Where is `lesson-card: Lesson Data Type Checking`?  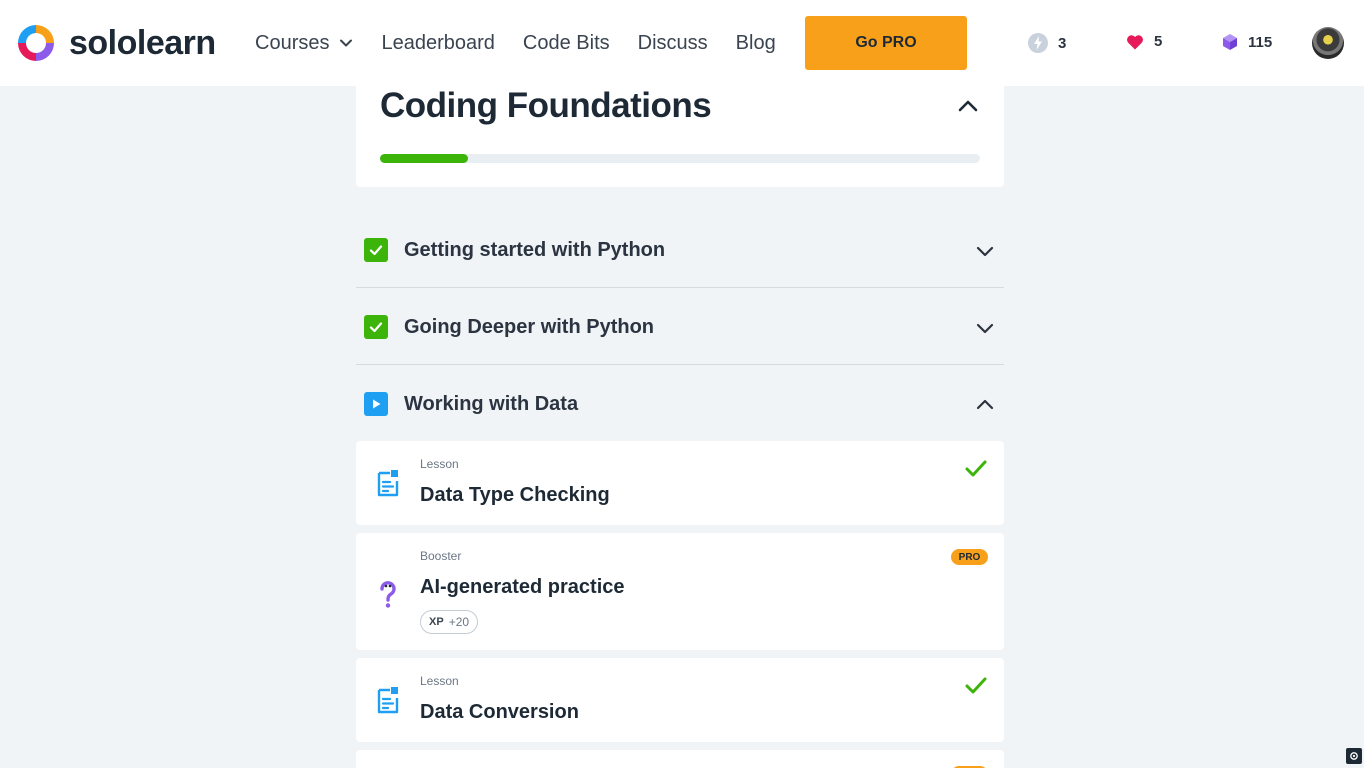 lesson-card: Lesson Data Type Checking is located at coordinates (680, 483).